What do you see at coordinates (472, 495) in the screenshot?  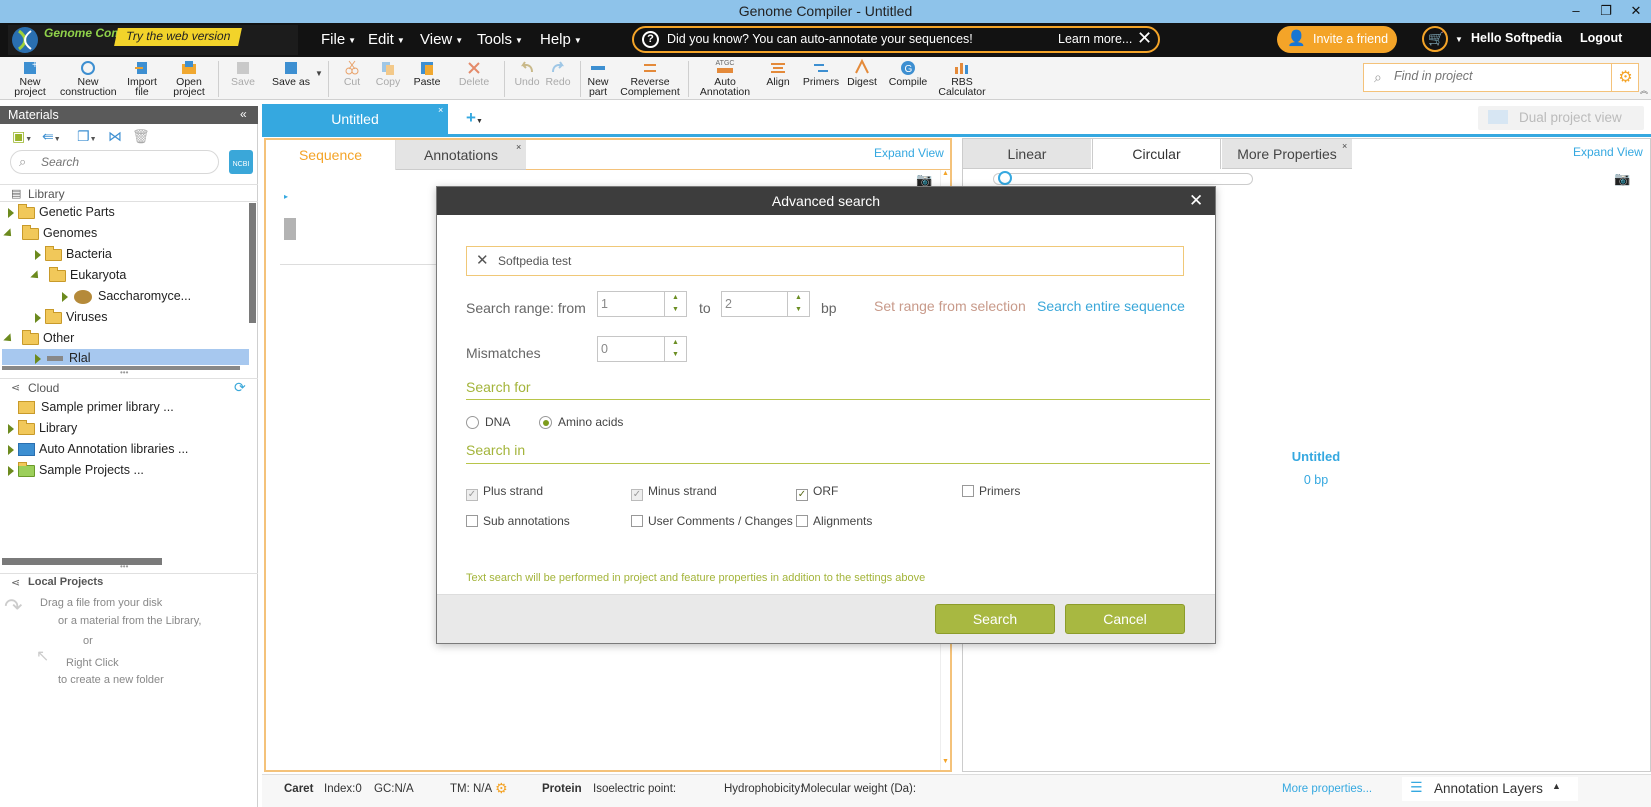 I see `checkbox-plus-strand-box: ✓` at bounding box center [472, 495].